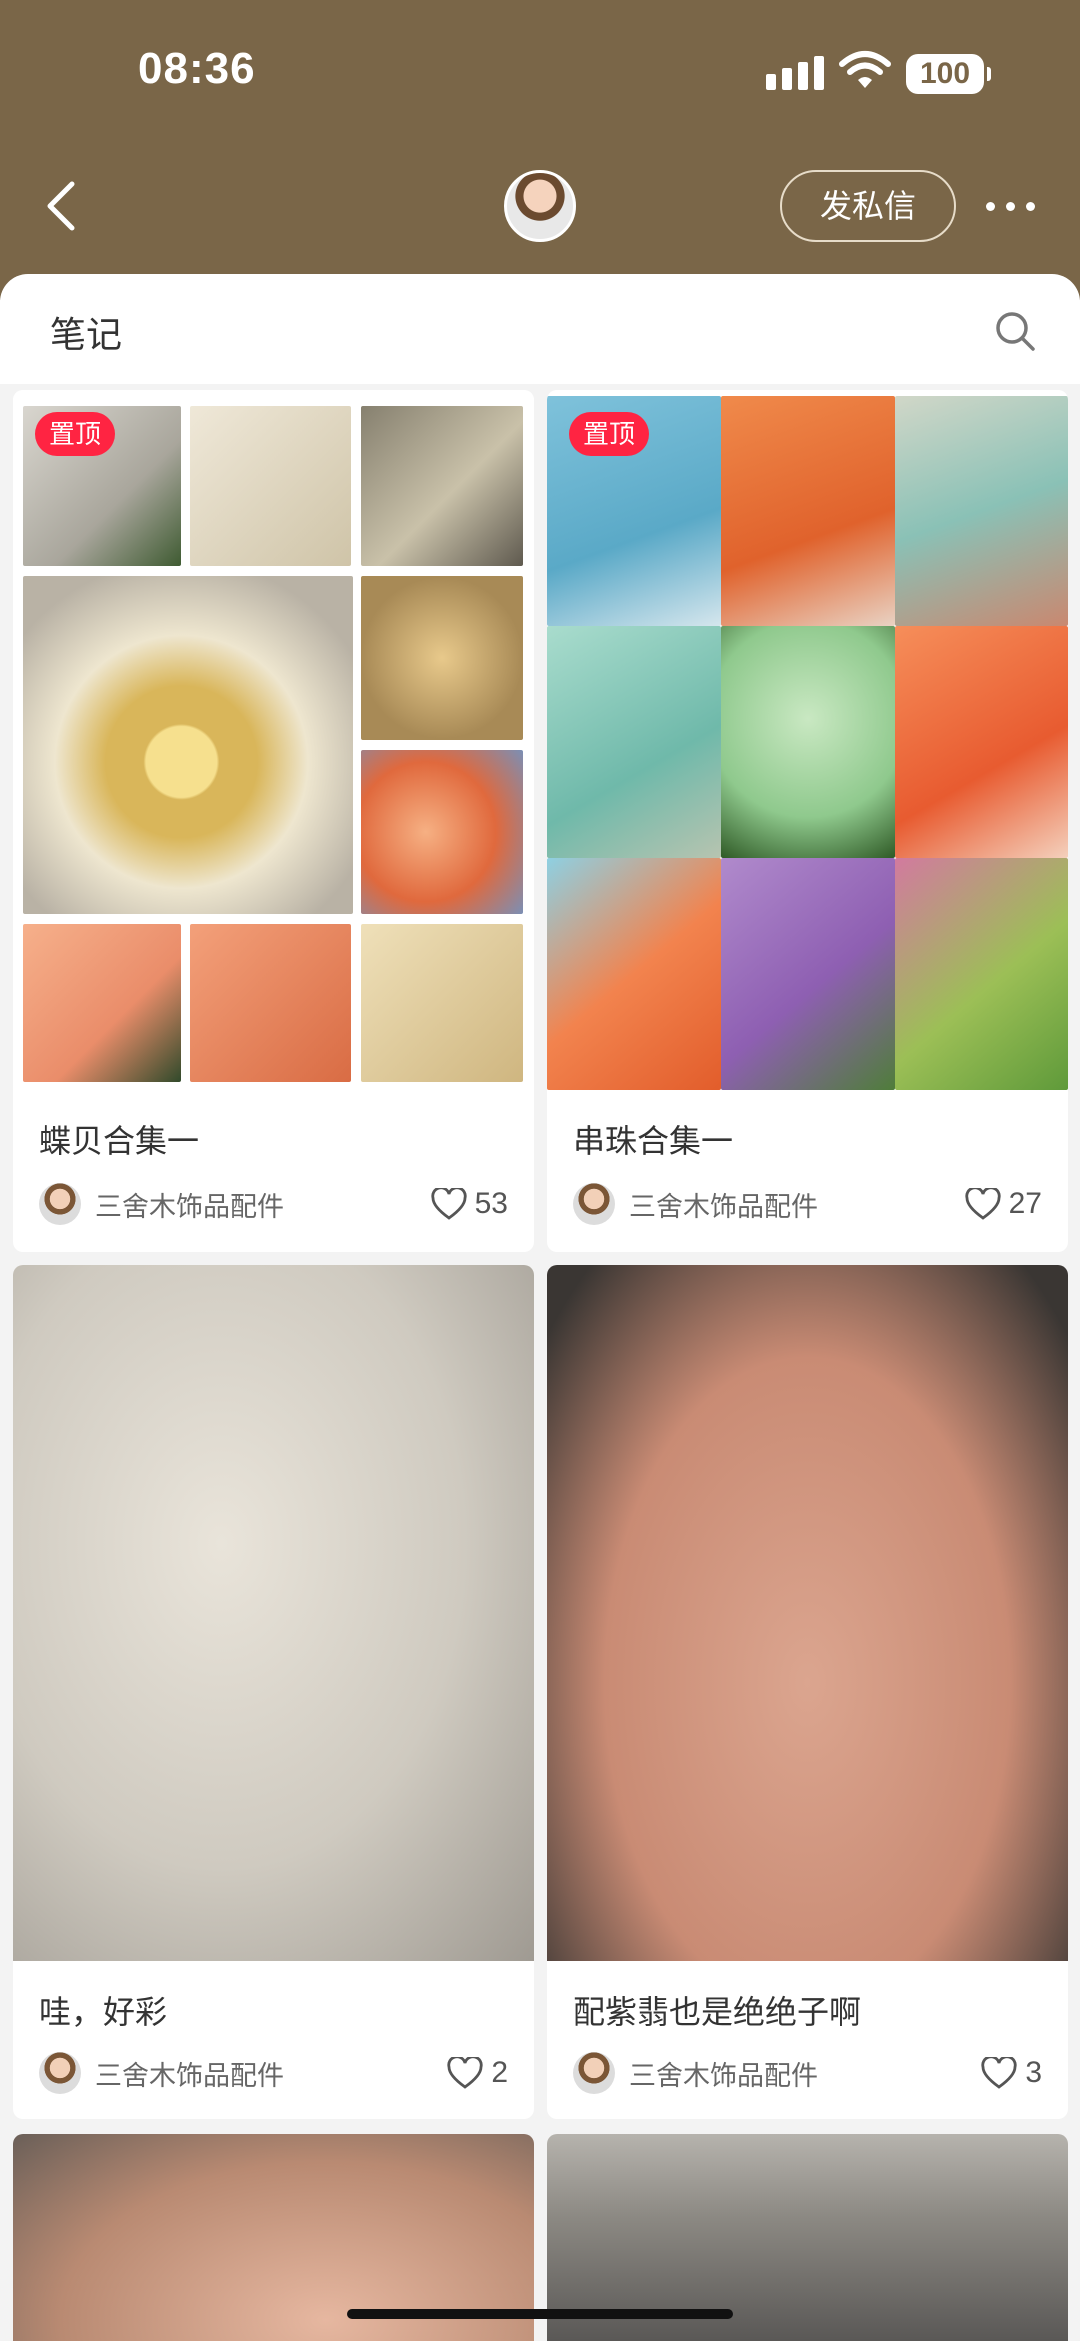  Describe the element at coordinates (540, 2314) in the screenshot. I see `home-indicator` at that location.